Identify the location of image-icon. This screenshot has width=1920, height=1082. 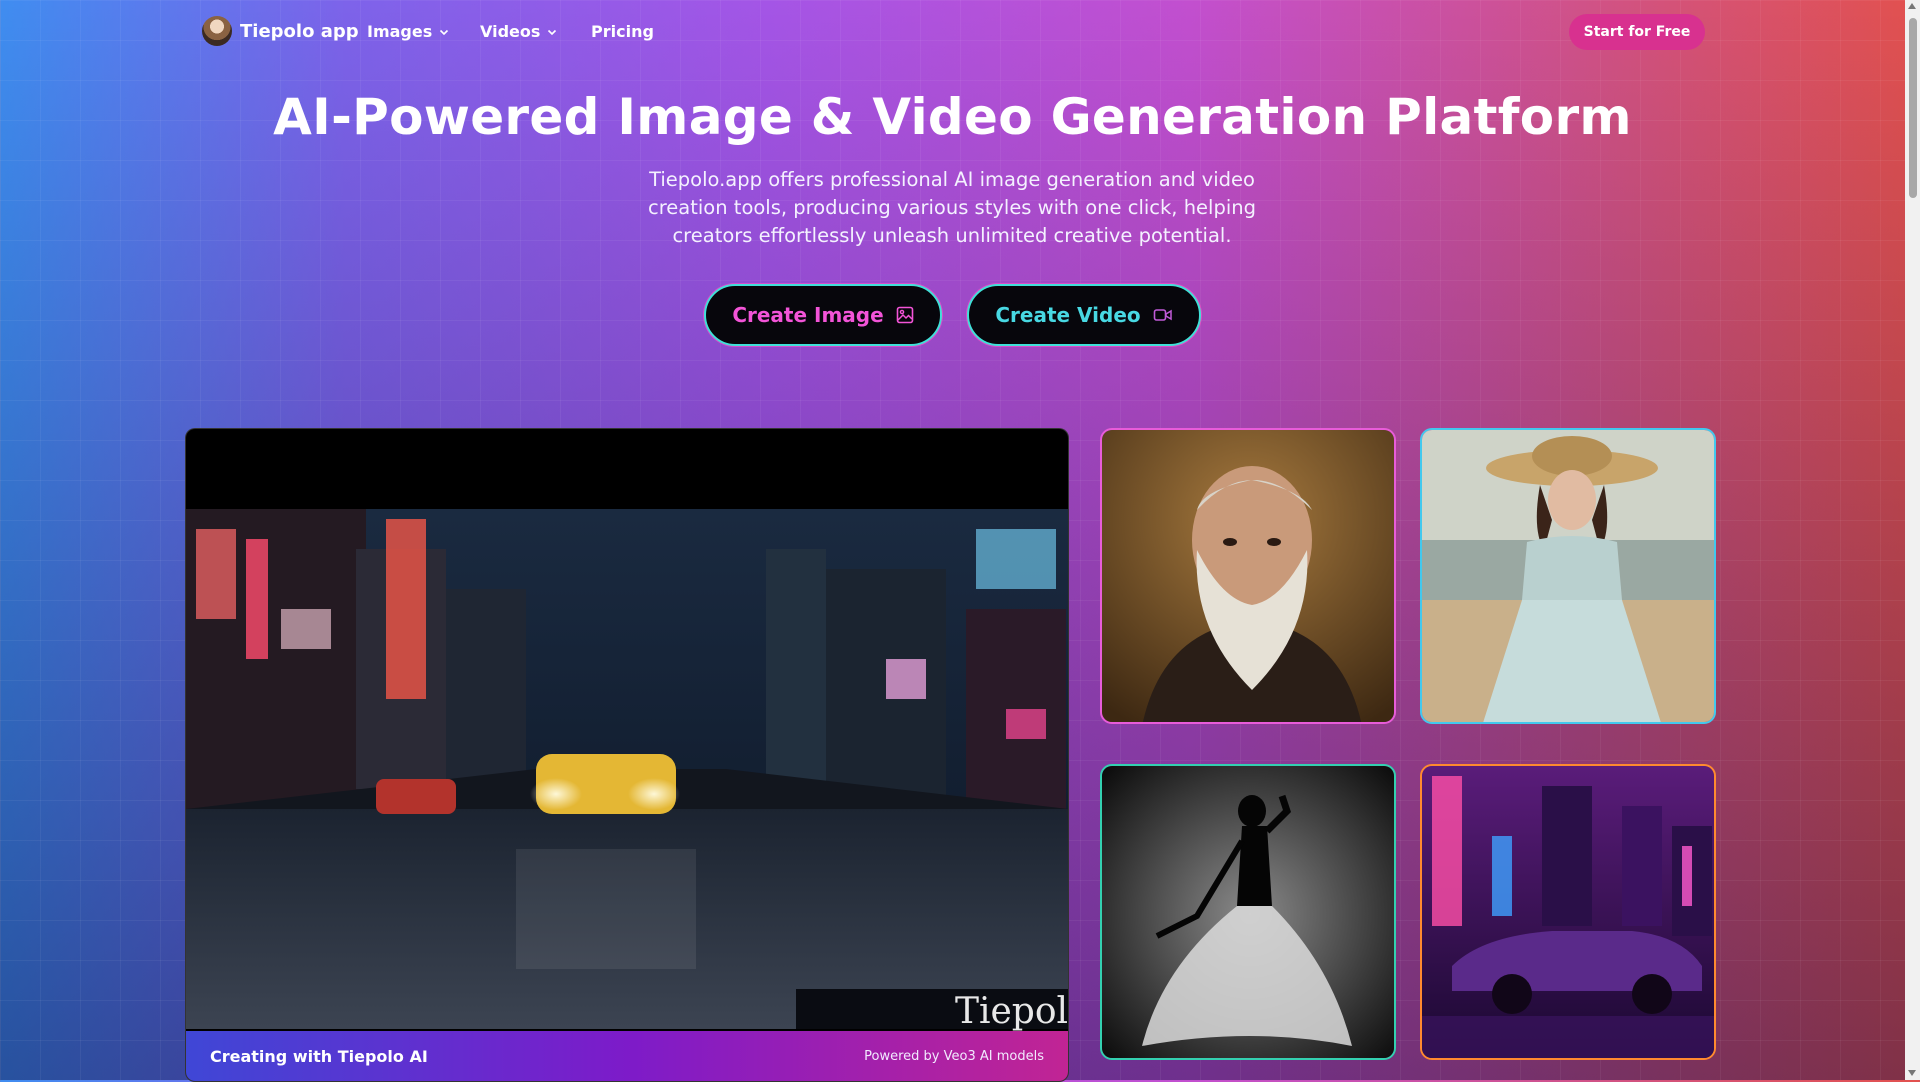
(904, 315).